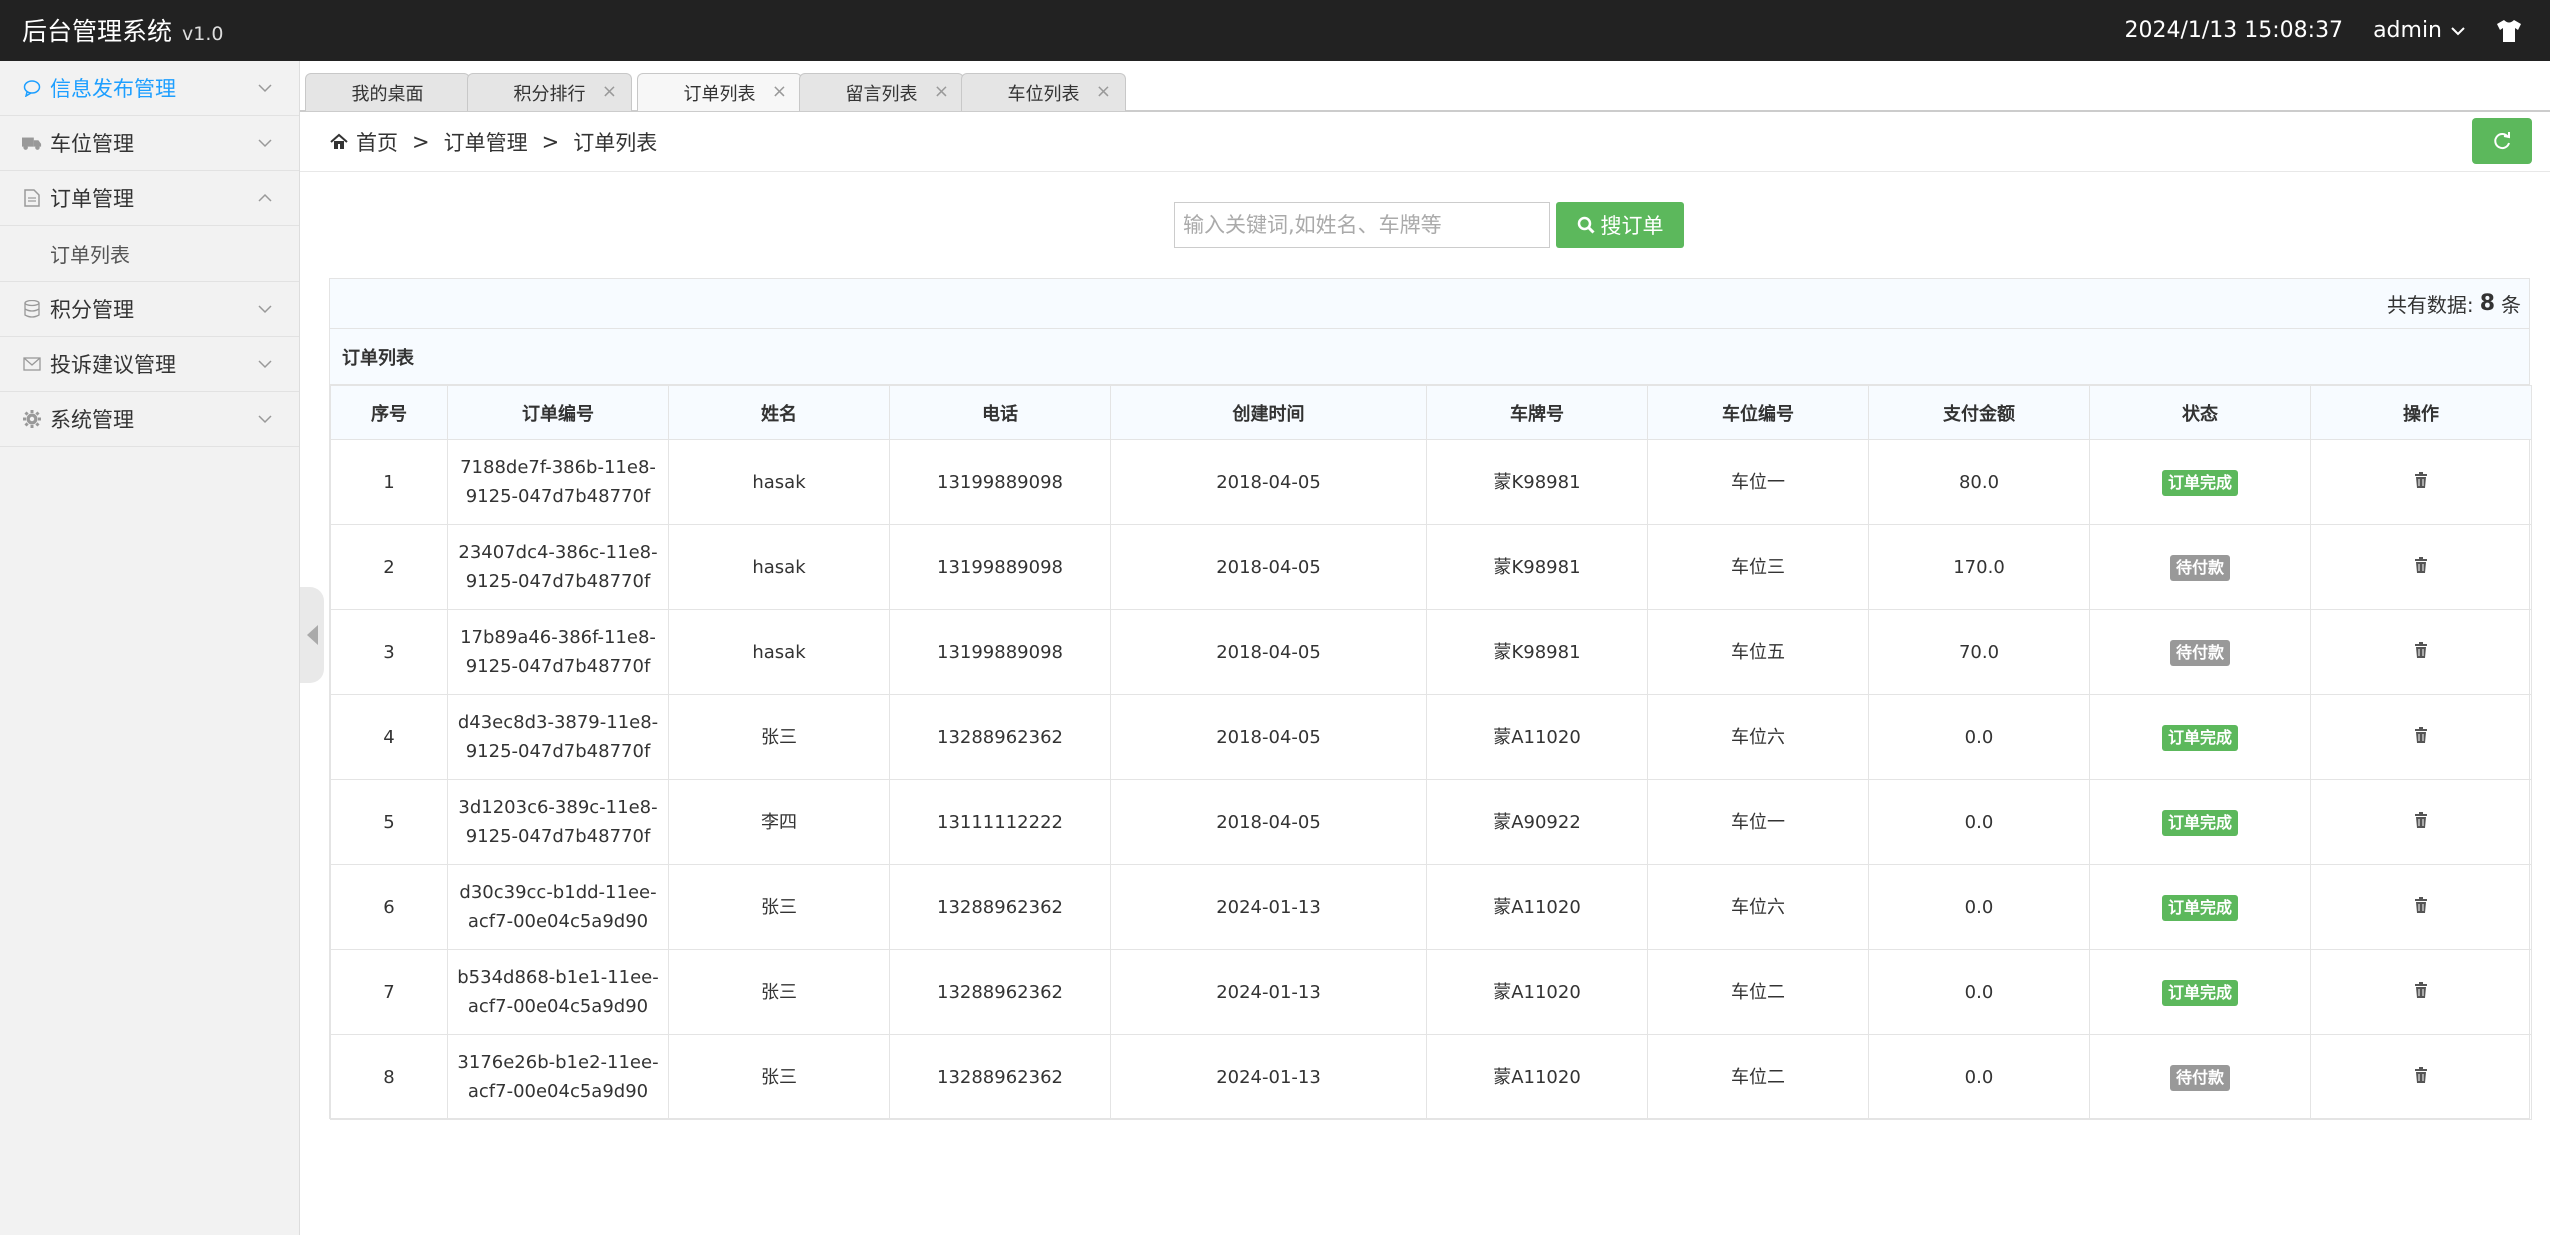 This screenshot has width=2550, height=1235. What do you see at coordinates (149, 309) in the screenshot?
I see `sidebar-item-points: 积分管理` at bounding box center [149, 309].